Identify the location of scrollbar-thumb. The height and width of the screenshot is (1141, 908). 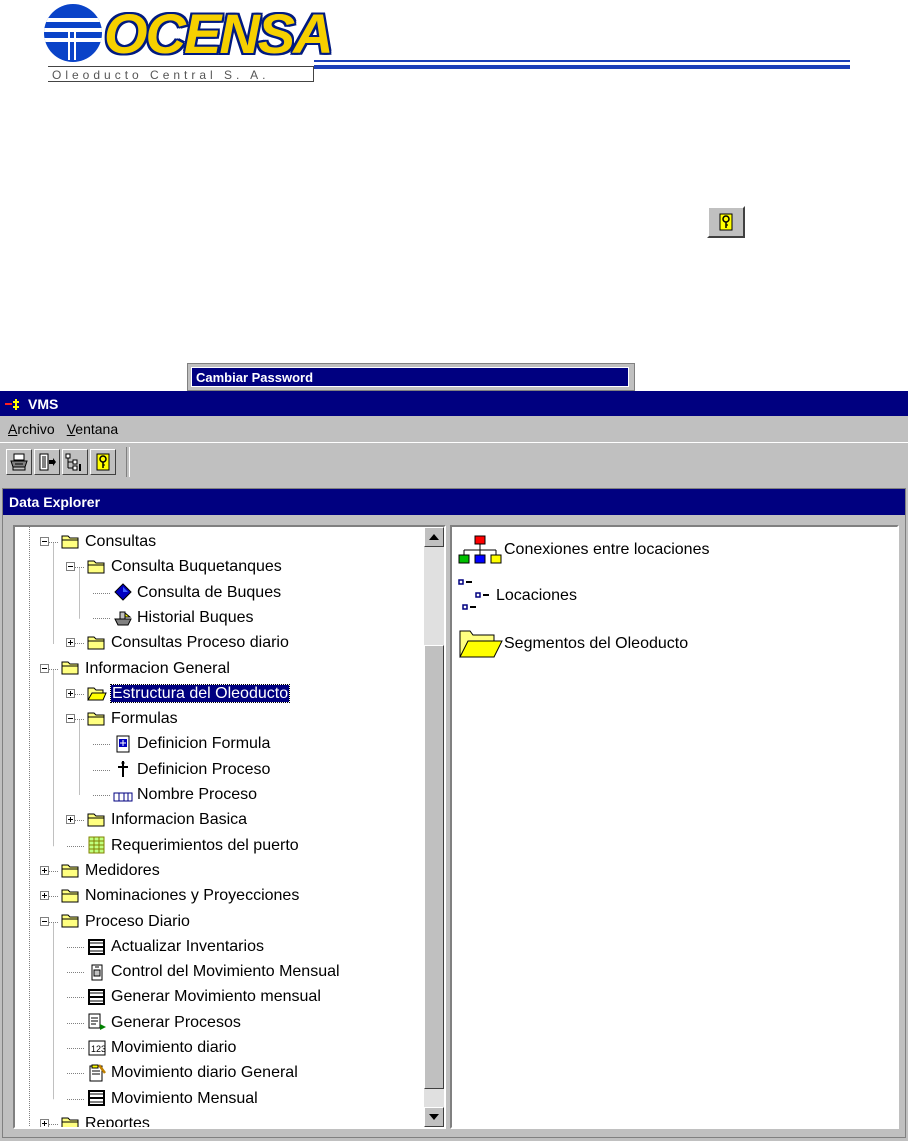
(434, 867).